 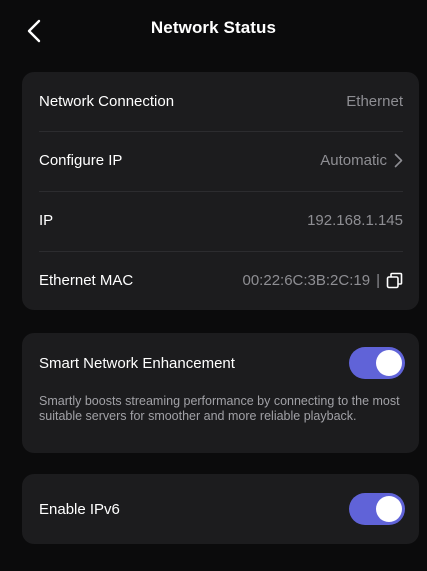 I want to click on network-connection-row: Network Connection Ethernet, so click(x=220, y=101).